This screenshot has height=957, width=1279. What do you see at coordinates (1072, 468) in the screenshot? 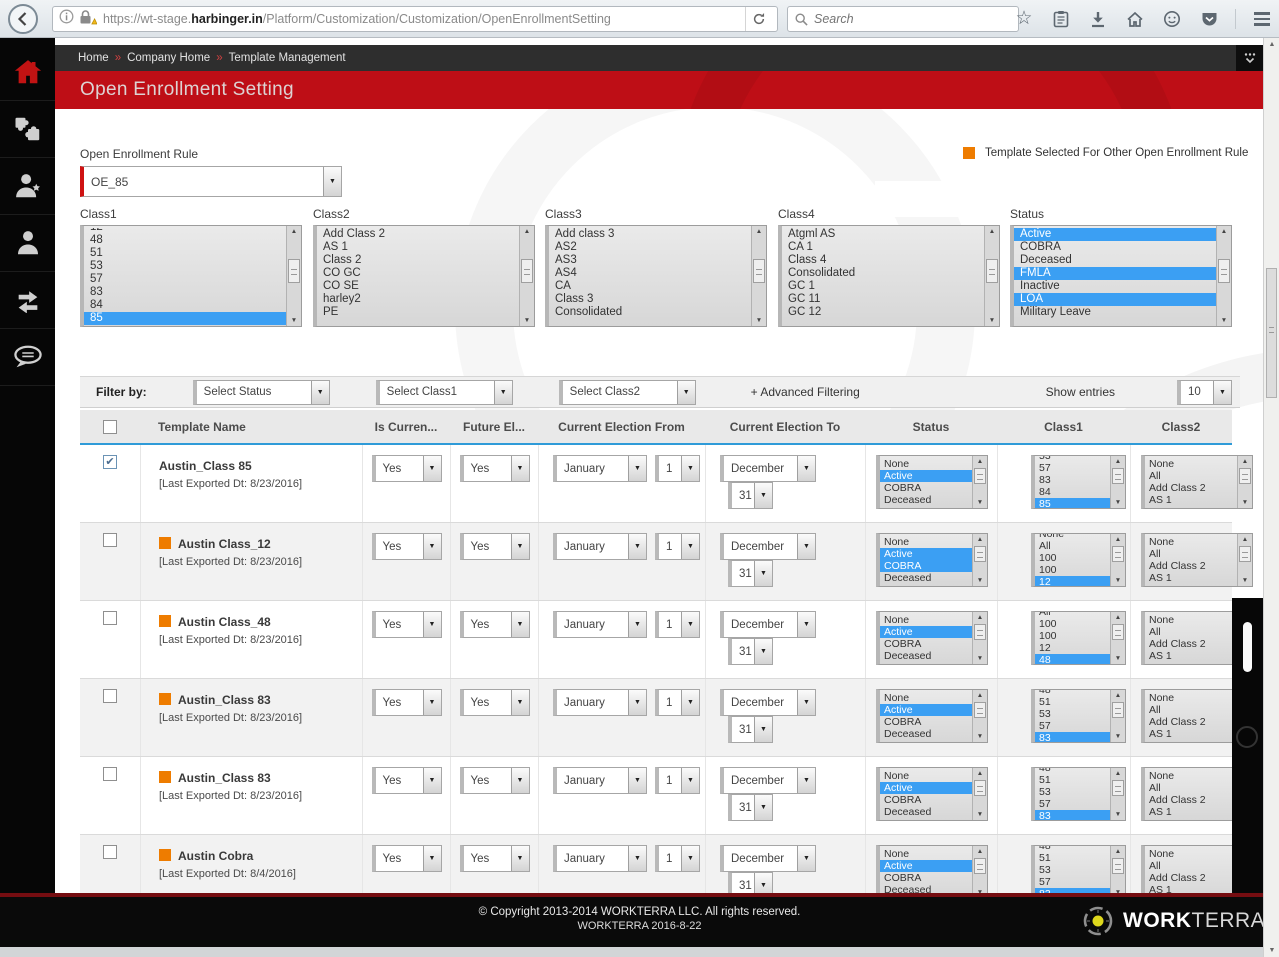
I see `list-item: 57` at bounding box center [1072, 468].